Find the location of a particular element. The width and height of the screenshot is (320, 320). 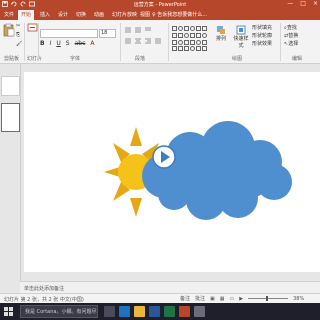

shapes-gallery is located at coordinates (189, 39).